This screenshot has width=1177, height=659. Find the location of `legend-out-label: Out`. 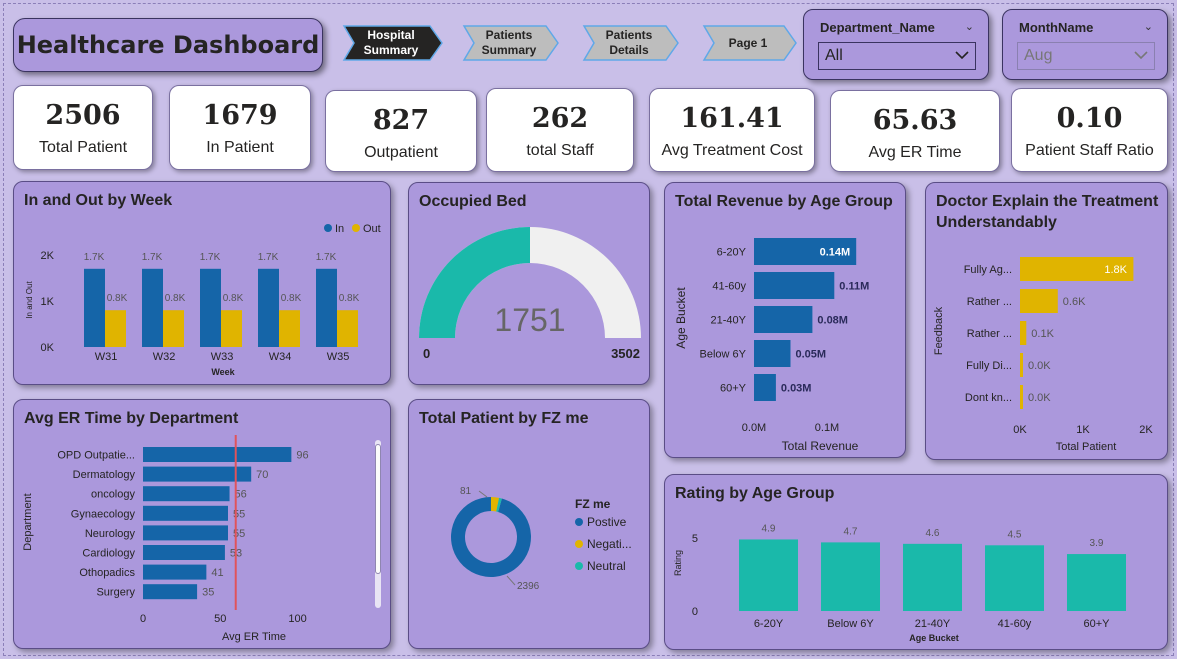

legend-out-label: Out is located at coordinates (372, 229).